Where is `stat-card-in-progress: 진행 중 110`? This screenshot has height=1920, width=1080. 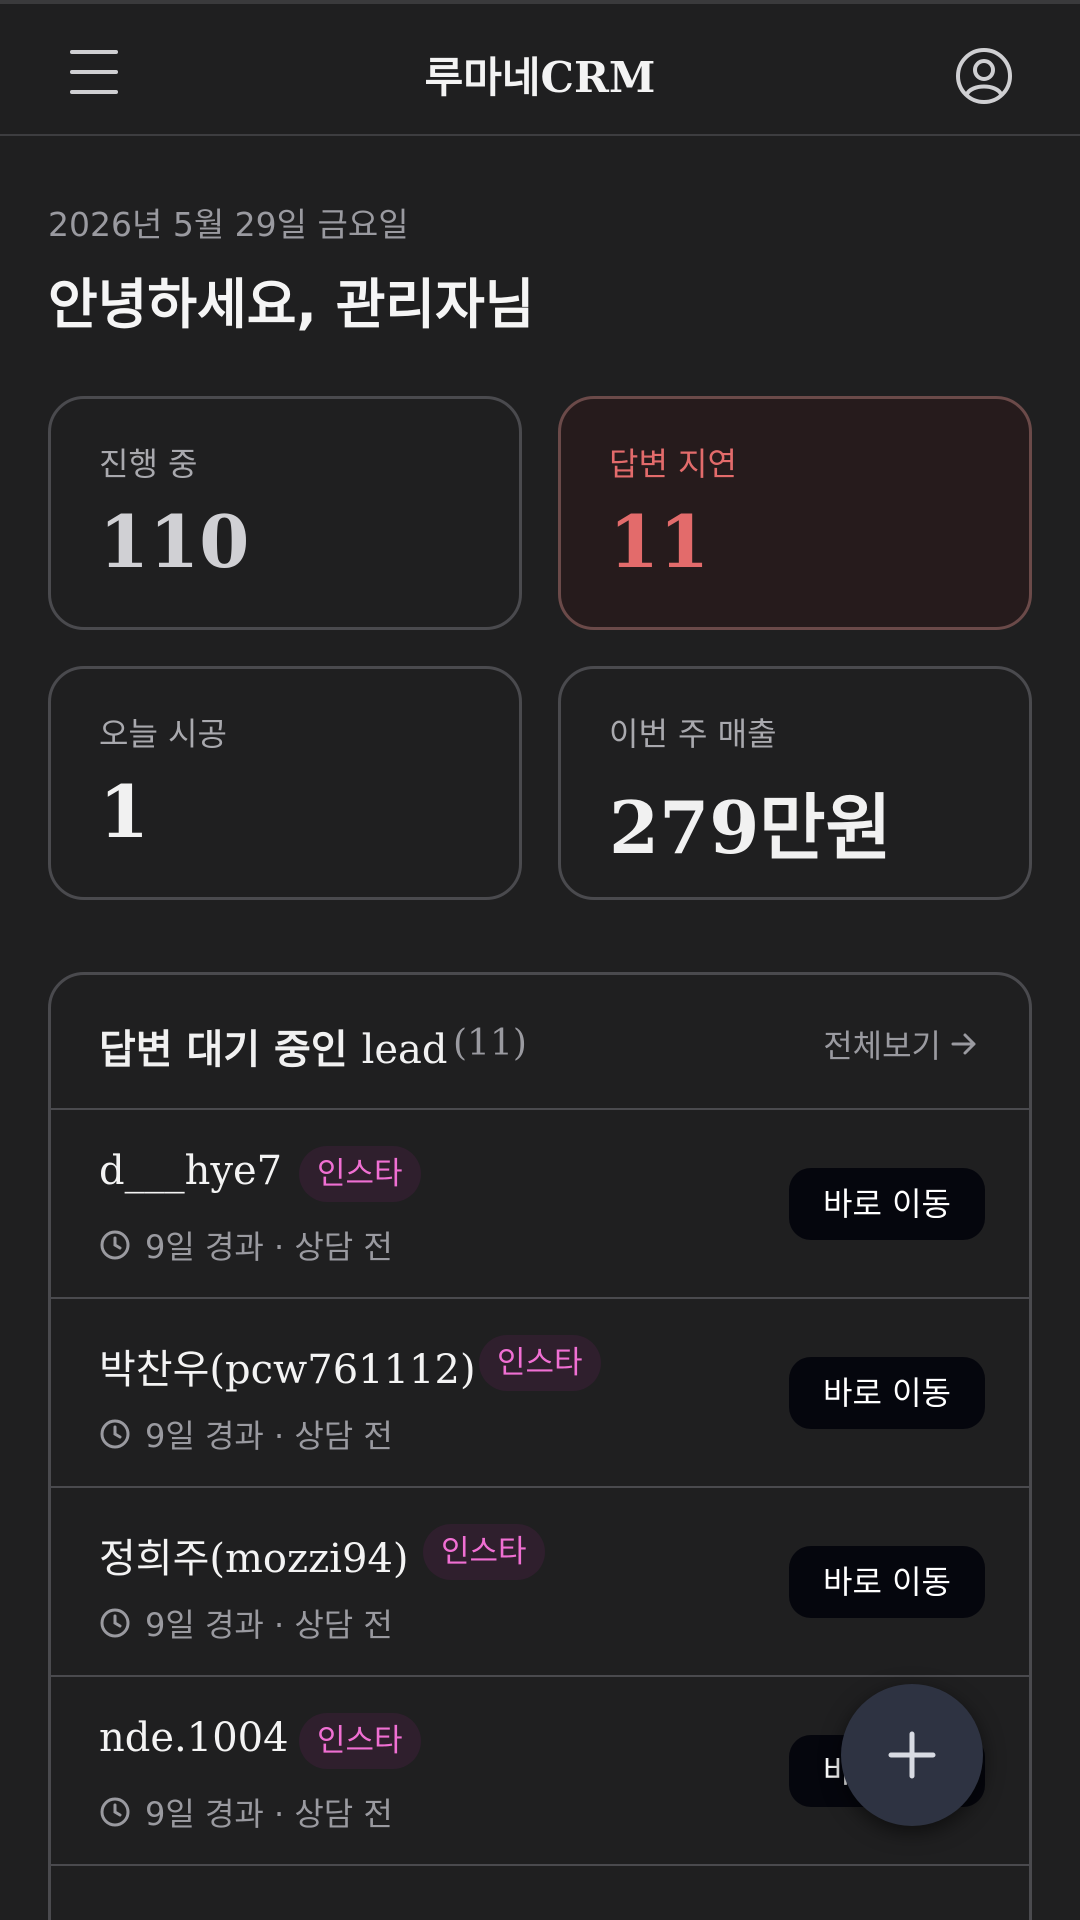 stat-card-in-progress: 진행 중 110 is located at coordinates (285, 513).